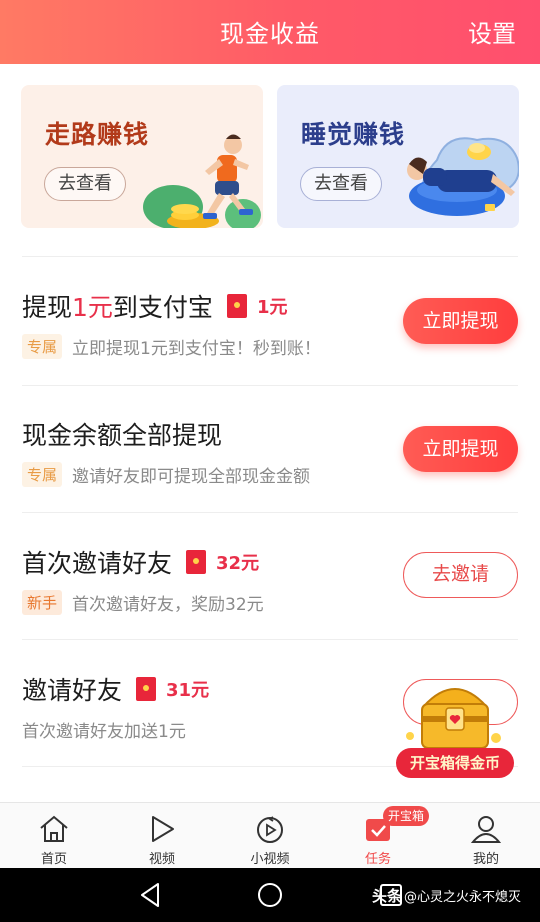 The width and height of the screenshot is (540, 922). I want to click on play-icon, so click(163, 829).